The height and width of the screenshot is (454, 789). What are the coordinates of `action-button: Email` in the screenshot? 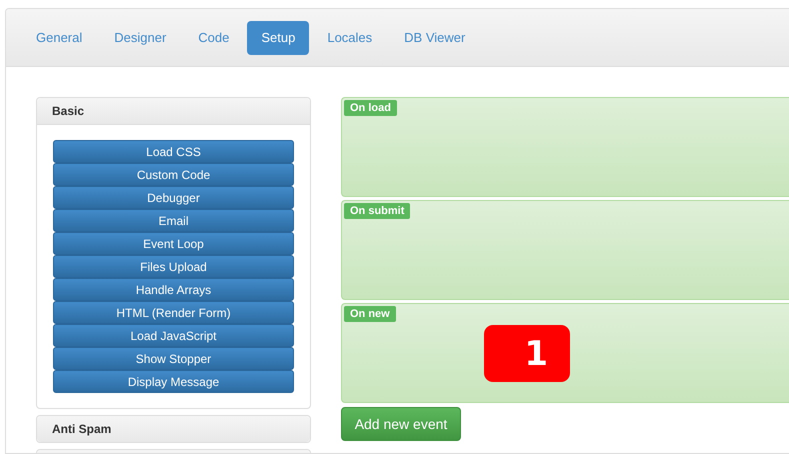 It's located at (173, 220).